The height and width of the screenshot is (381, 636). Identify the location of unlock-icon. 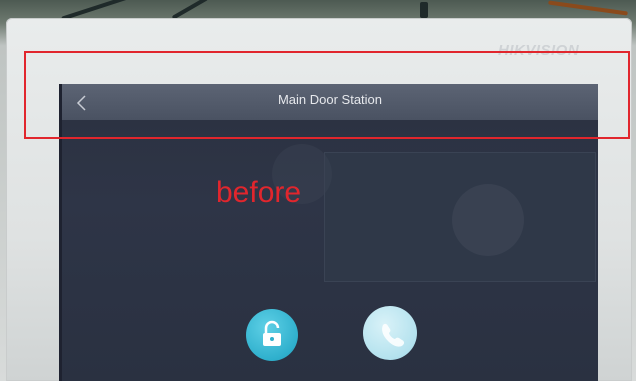
(272, 333).